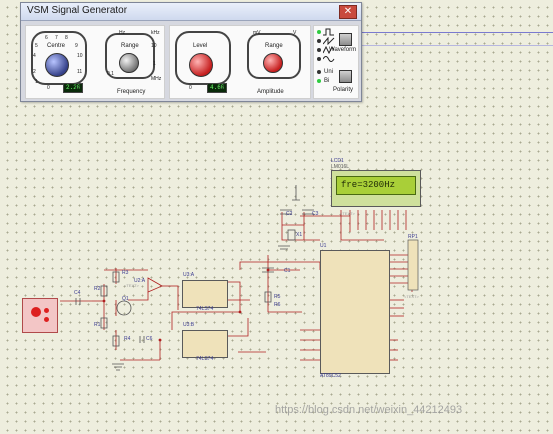  Describe the element at coordinates (127, 339) in the screenshot. I see `resistor-r4: R4` at that location.